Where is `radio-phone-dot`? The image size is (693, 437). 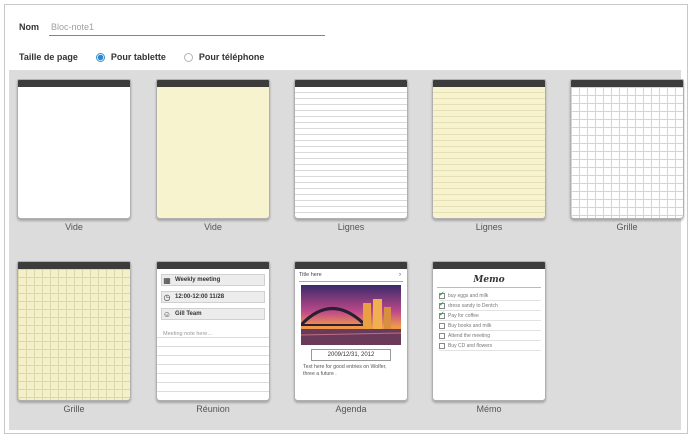
radio-phone-dot is located at coordinates (188, 57).